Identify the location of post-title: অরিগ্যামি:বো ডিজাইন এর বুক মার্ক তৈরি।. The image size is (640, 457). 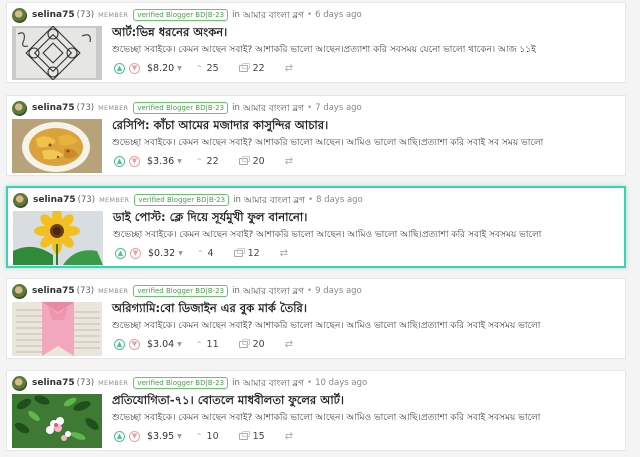
(209, 309).